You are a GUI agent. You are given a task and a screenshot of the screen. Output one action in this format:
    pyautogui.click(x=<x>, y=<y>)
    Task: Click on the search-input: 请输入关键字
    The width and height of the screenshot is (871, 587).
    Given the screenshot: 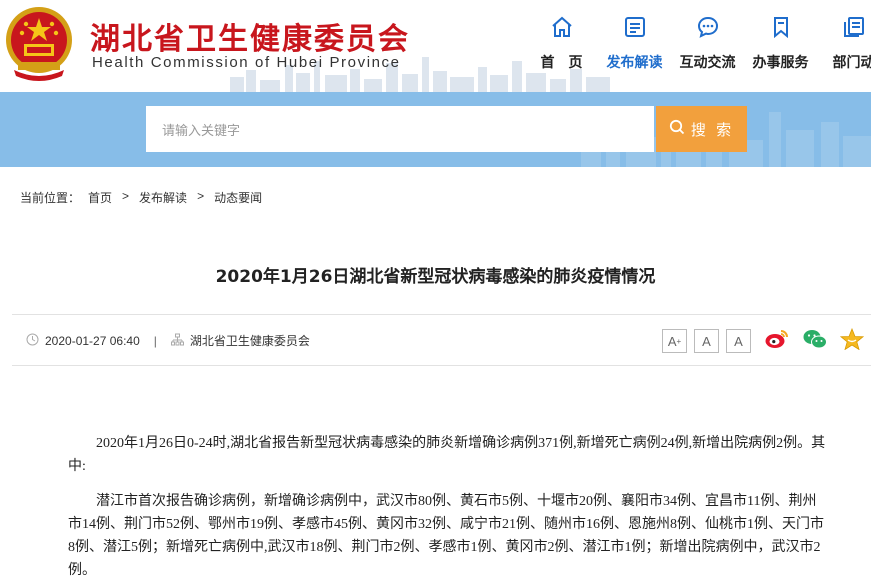 What is the action you would take?
    pyautogui.click(x=400, y=129)
    